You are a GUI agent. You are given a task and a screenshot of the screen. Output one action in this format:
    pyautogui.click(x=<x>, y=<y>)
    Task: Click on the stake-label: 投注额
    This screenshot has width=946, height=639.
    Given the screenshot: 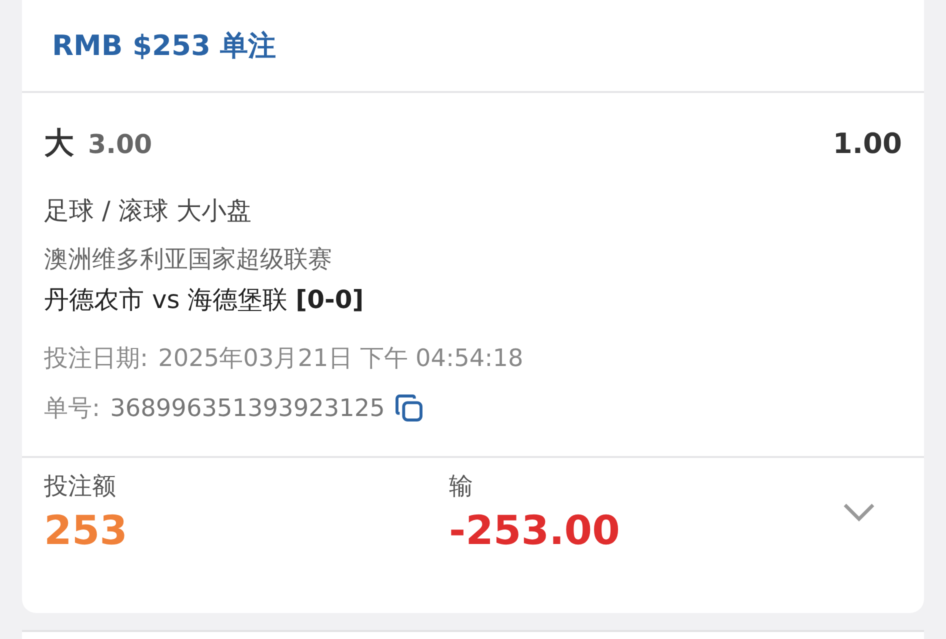 What is the action you would take?
    pyautogui.click(x=80, y=486)
    